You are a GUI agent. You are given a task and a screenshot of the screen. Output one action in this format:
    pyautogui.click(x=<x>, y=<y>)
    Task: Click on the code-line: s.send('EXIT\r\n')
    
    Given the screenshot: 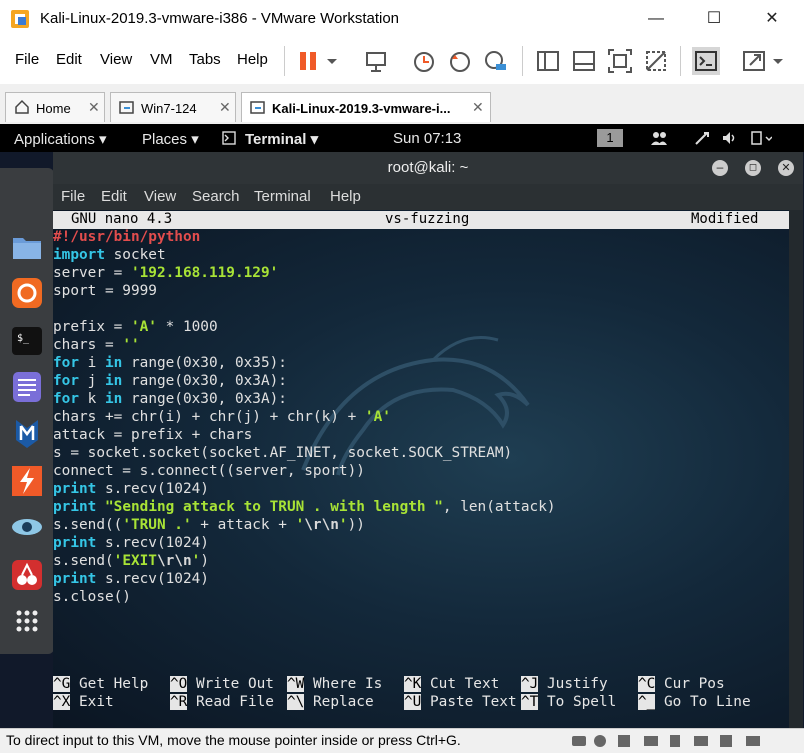 What is the action you would take?
    pyautogui.click(x=421, y=561)
    